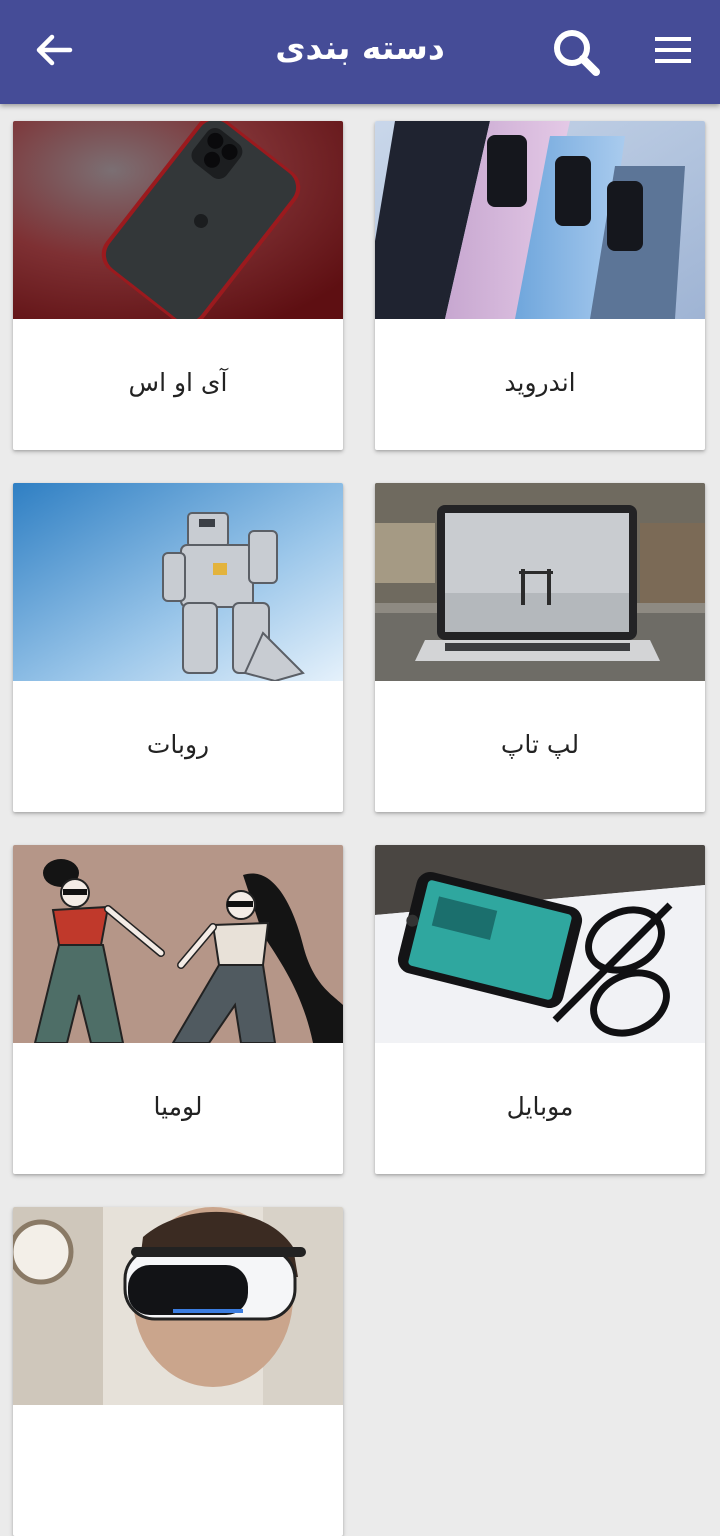 The width and height of the screenshot is (720, 1536). Describe the element at coordinates (178, 582) in the screenshot. I see `robot-image` at that location.